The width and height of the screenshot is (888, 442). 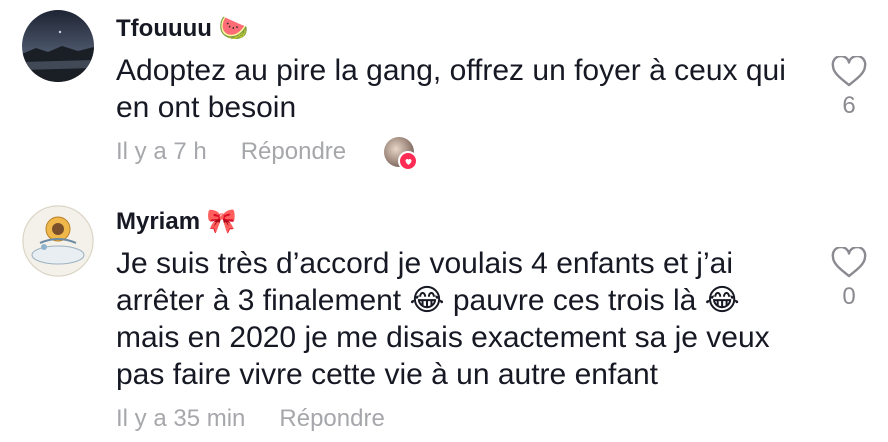 What do you see at coordinates (176, 221) in the screenshot?
I see `comment-username: Myriam 🎀` at bounding box center [176, 221].